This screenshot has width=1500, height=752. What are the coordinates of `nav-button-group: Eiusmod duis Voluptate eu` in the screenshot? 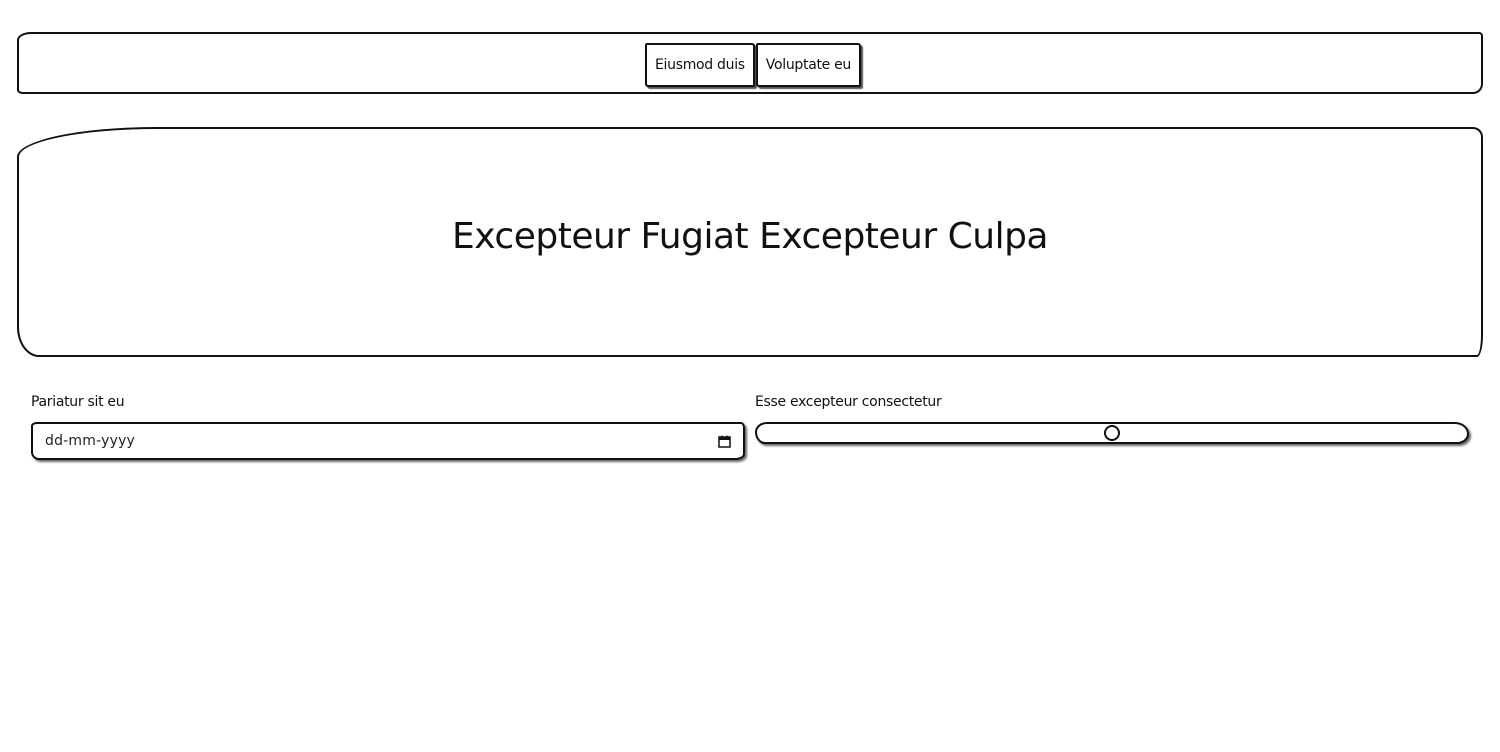 It's located at (753, 65).